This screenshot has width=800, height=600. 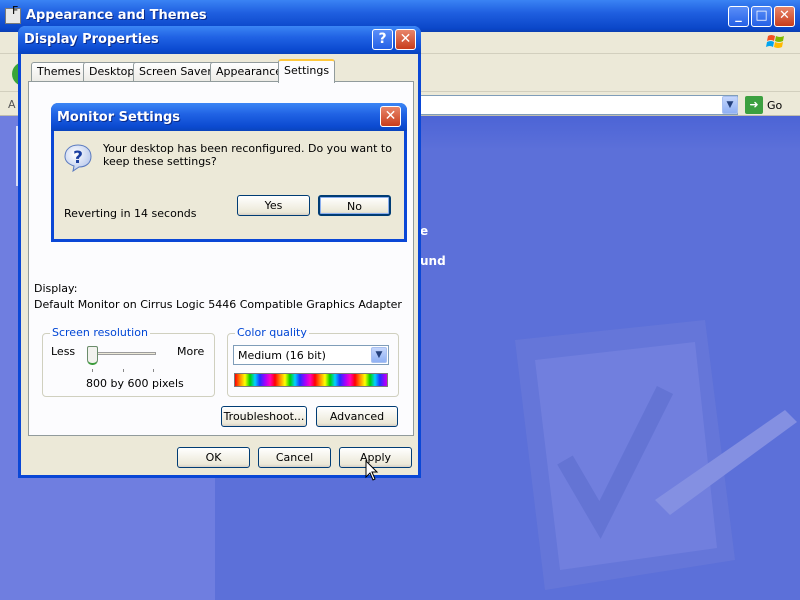 What do you see at coordinates (784, 16) in the screenshot?
I see `explorer-close-button: ✕` at bounding box center [784, 16].